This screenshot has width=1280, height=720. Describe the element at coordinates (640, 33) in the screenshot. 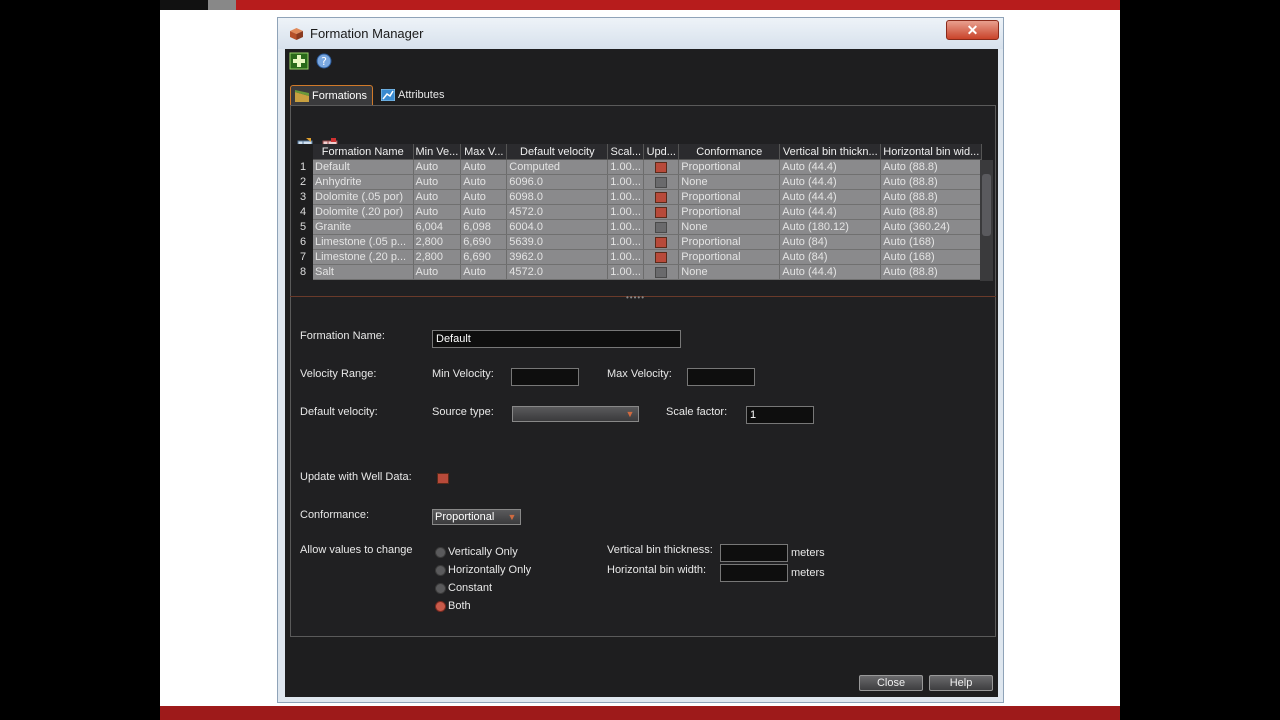

I see `title-bar: Formation Manager ✕` at that location.